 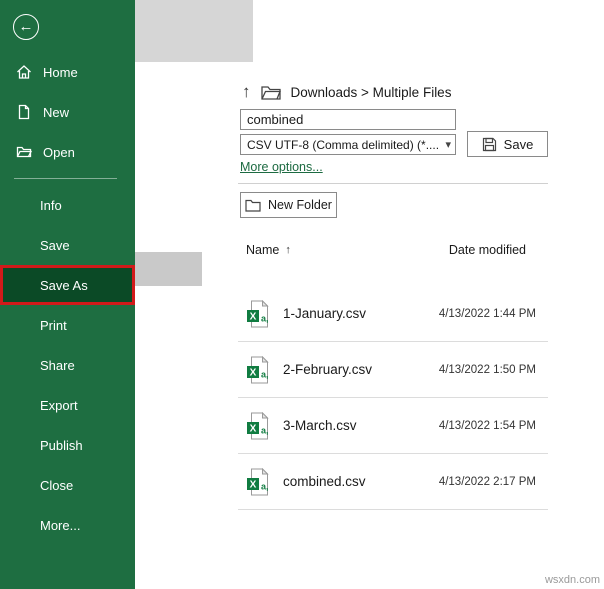 What do you see at coordinates (53, 325) in the screenshot?
I see `sidebar-item-label: Print` at bounding box center [53, 325].